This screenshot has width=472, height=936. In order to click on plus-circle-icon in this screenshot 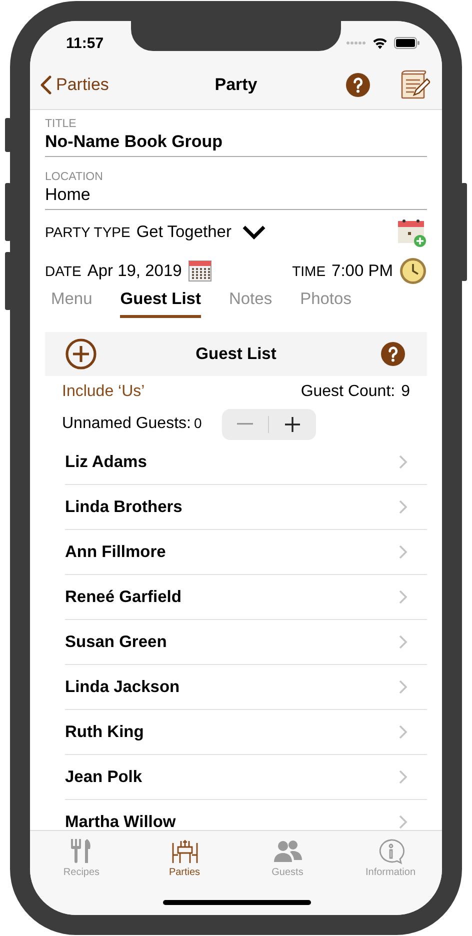, I will do `click(81, 354)`.